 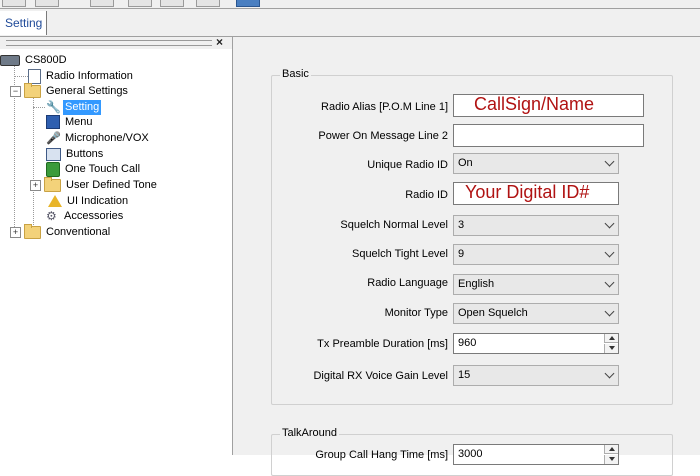 I want to click on digital-rx-gain-row: Digital RX Voice Gain Level, so click(x=360, y=376).